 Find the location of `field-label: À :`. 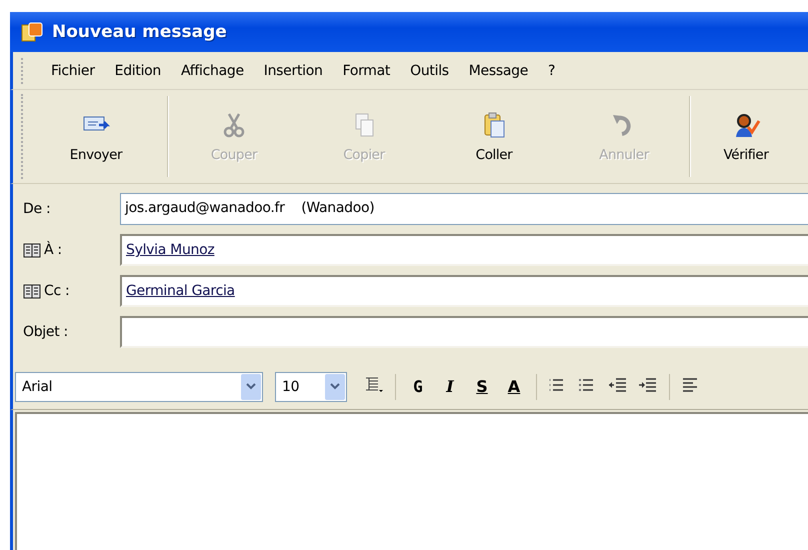

field-label: À : is located at coordinates (53, 250).